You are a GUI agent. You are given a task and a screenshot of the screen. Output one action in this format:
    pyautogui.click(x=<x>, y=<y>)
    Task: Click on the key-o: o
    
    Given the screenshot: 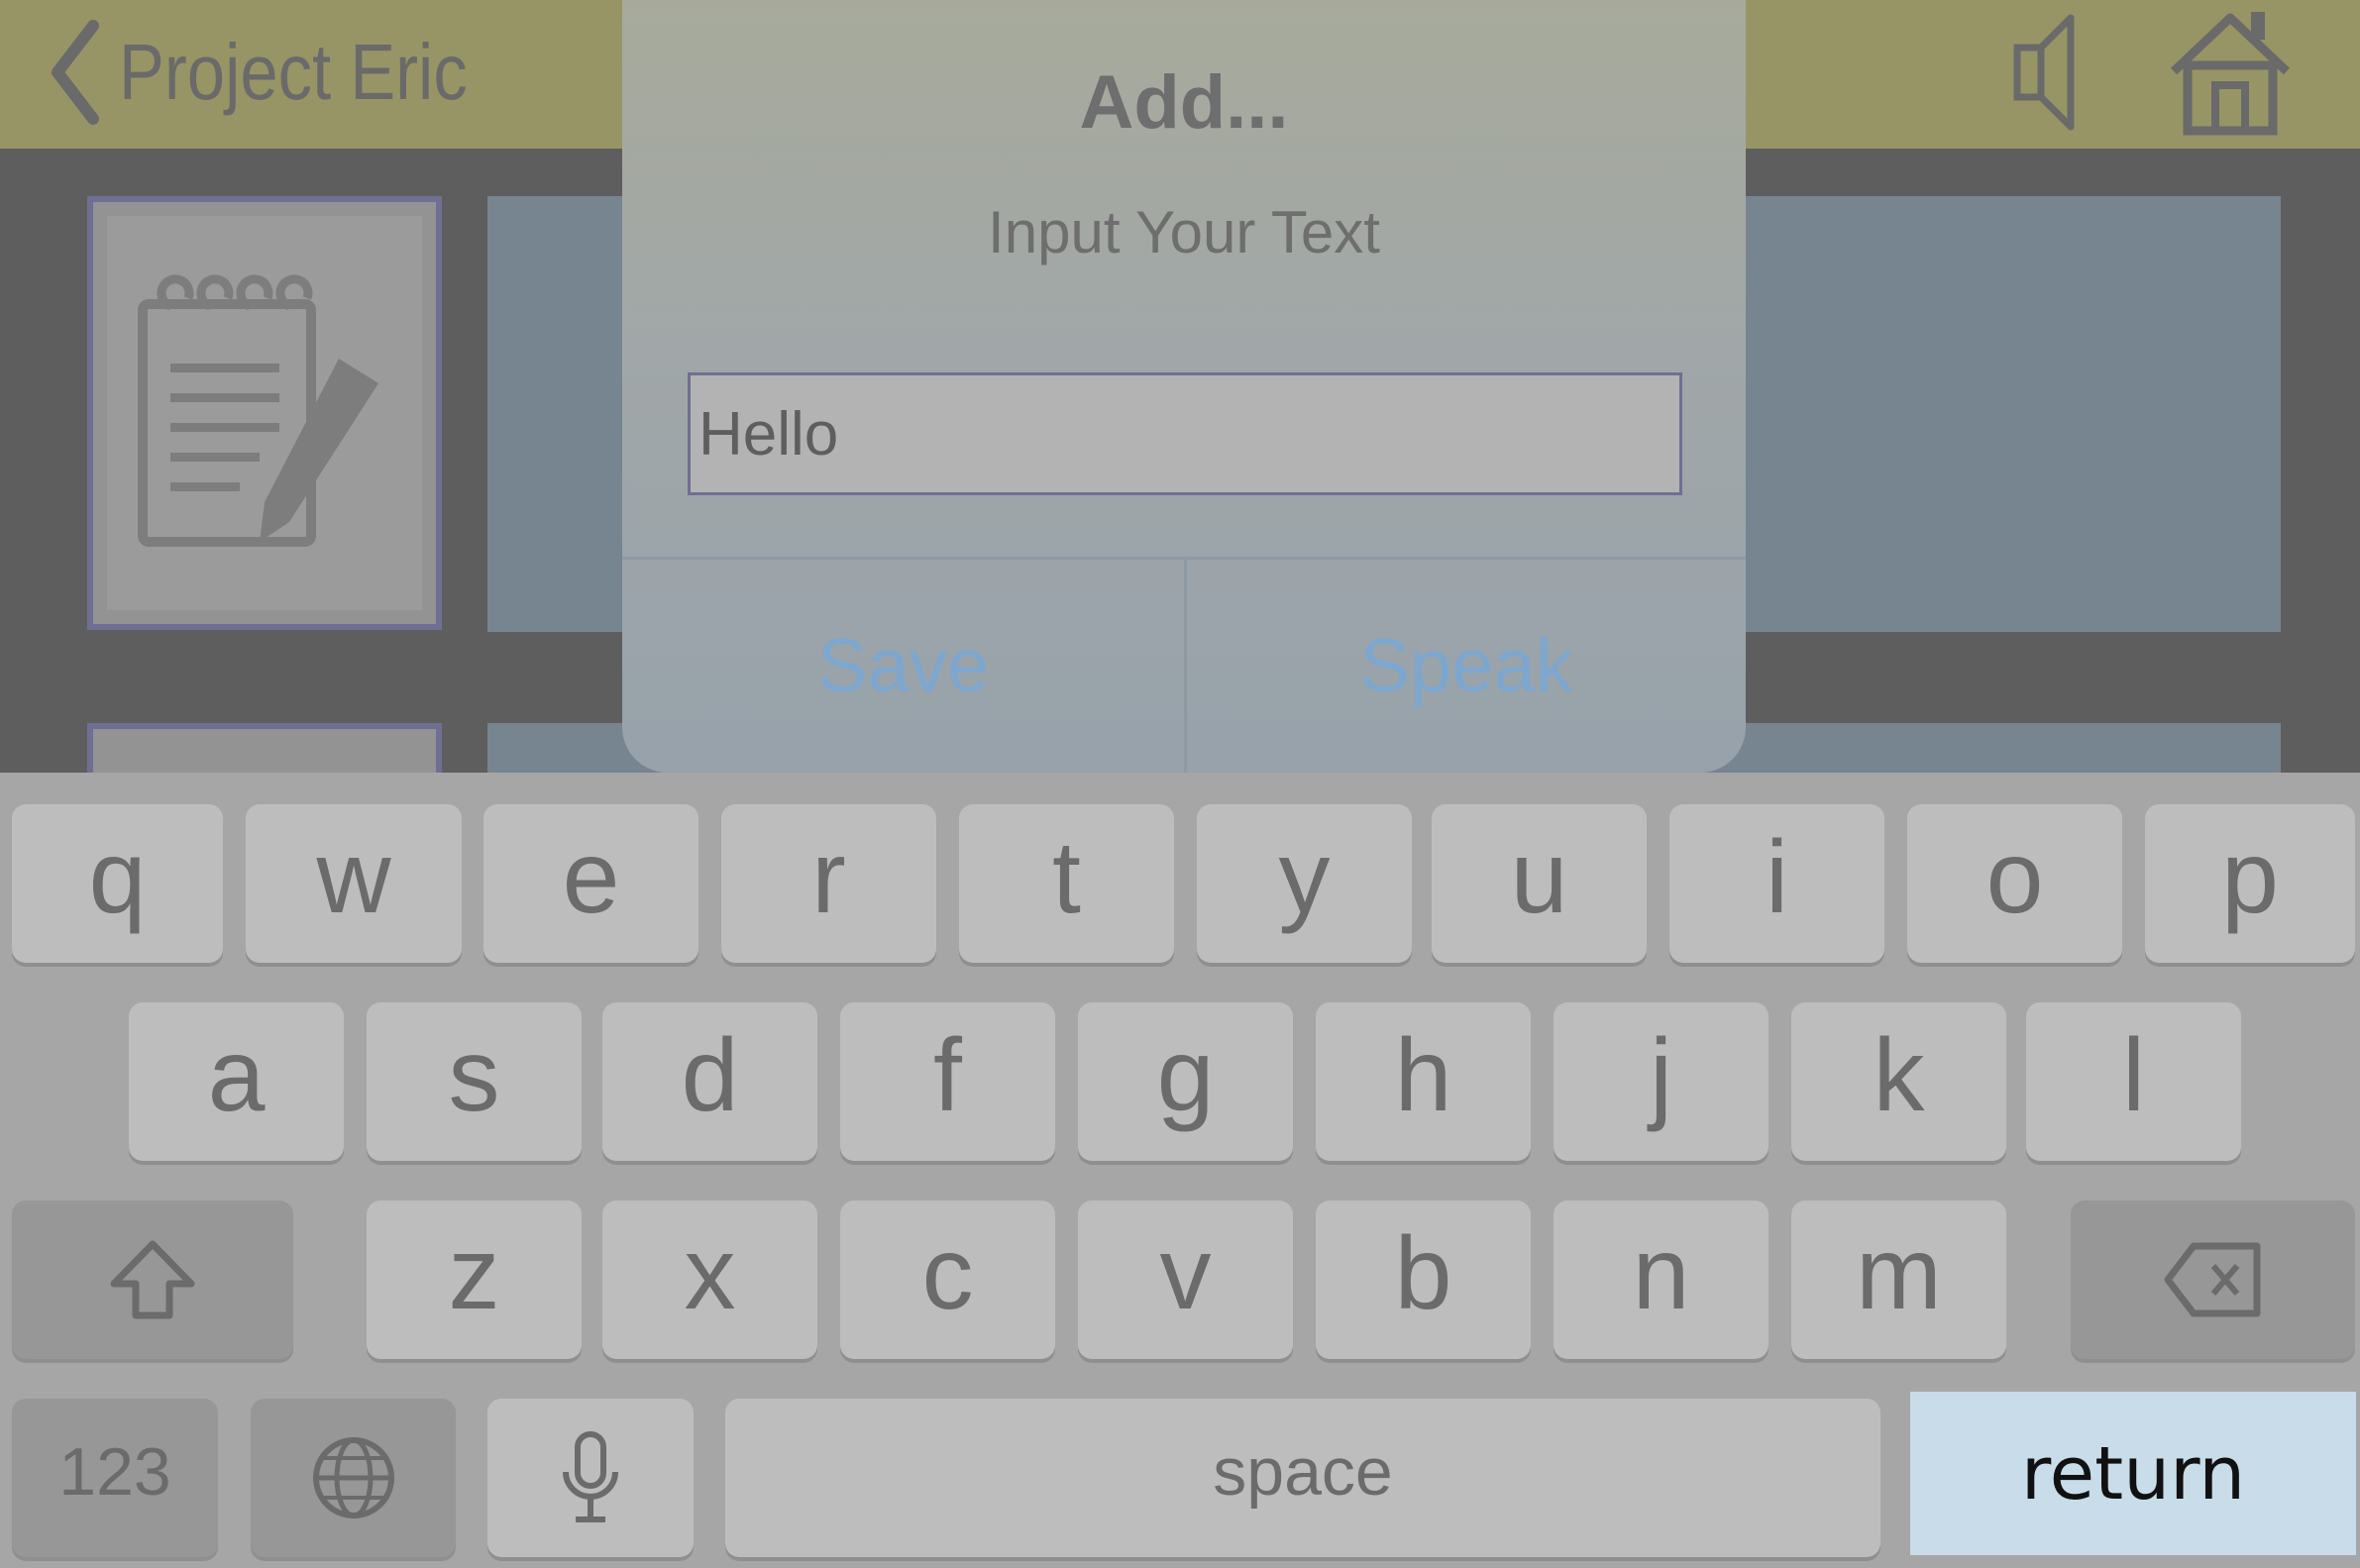 What is the action you would take?
    pyautogui.click(x=2014, y=883)
    